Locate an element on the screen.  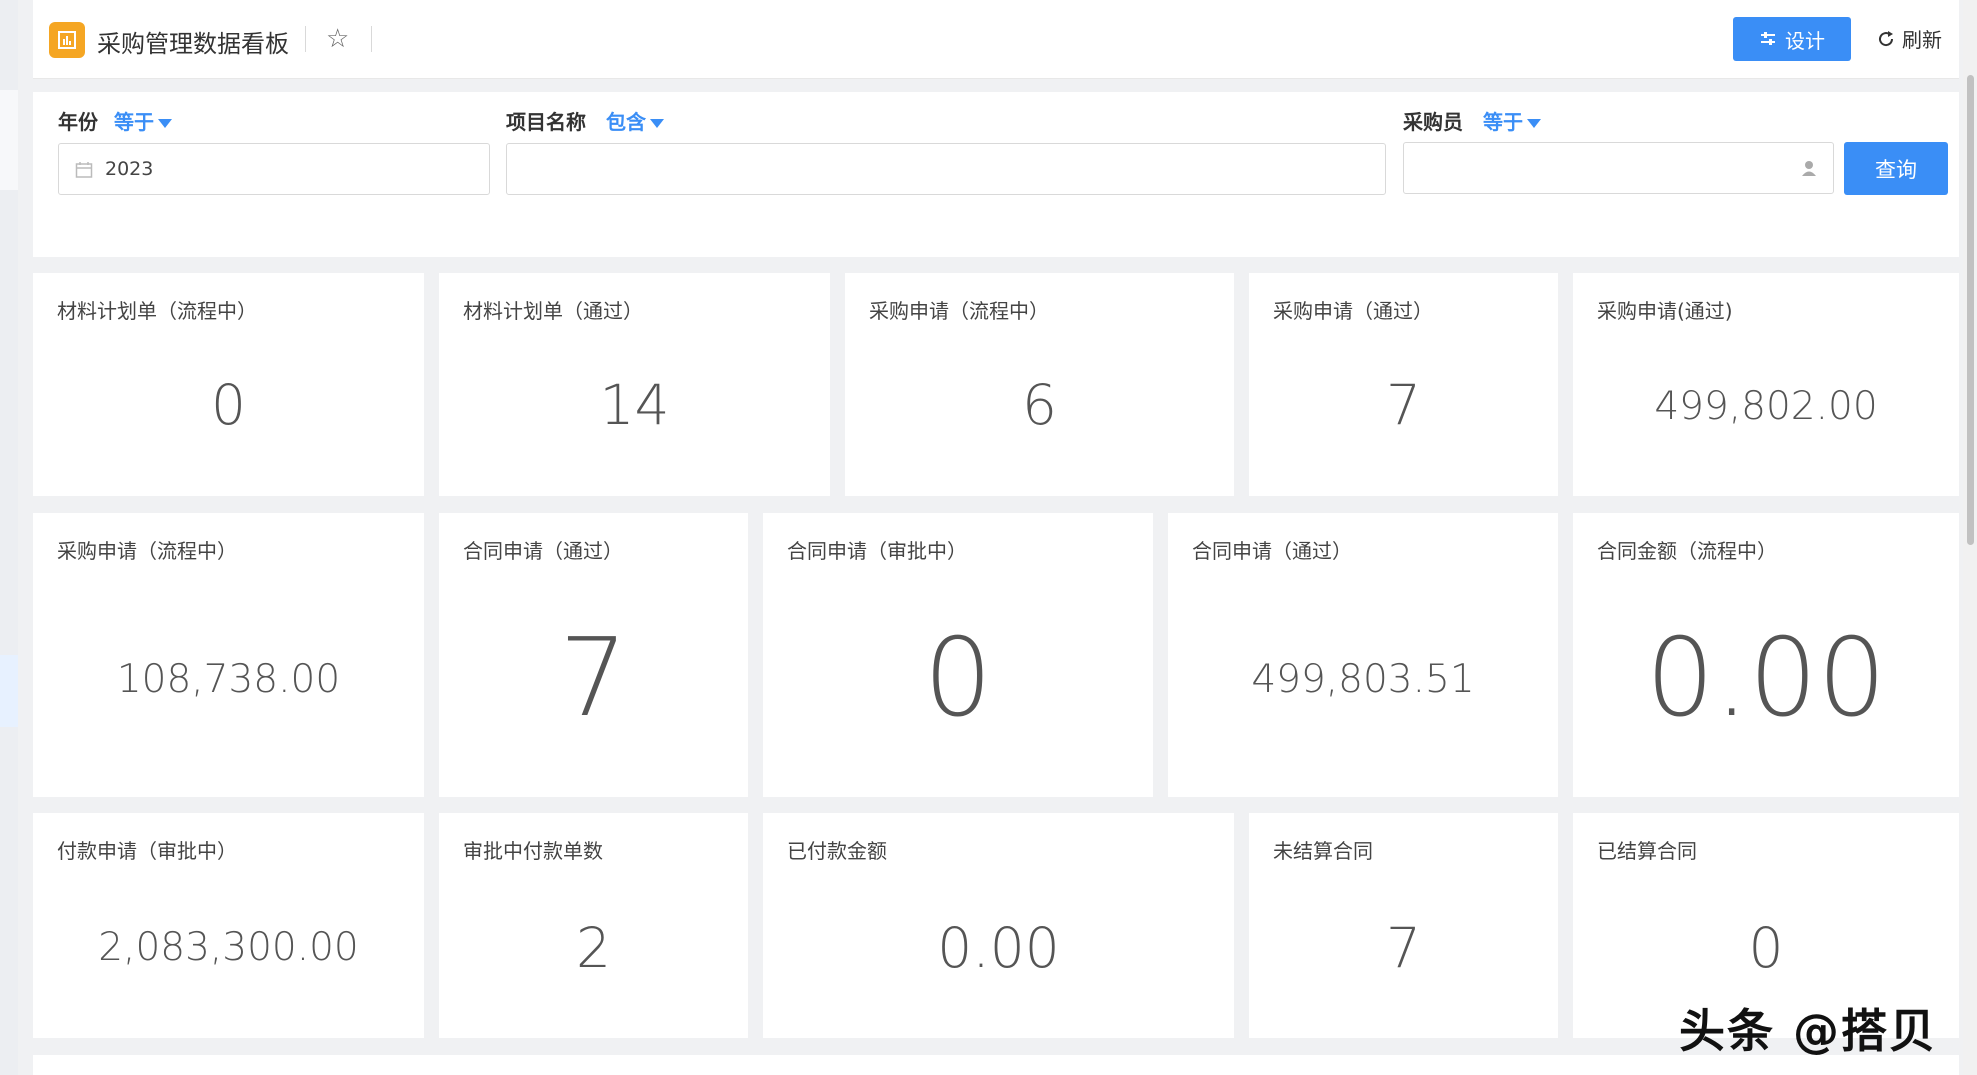
stat-card: 未结算合同 7 is located at coordinates (1403, 925).